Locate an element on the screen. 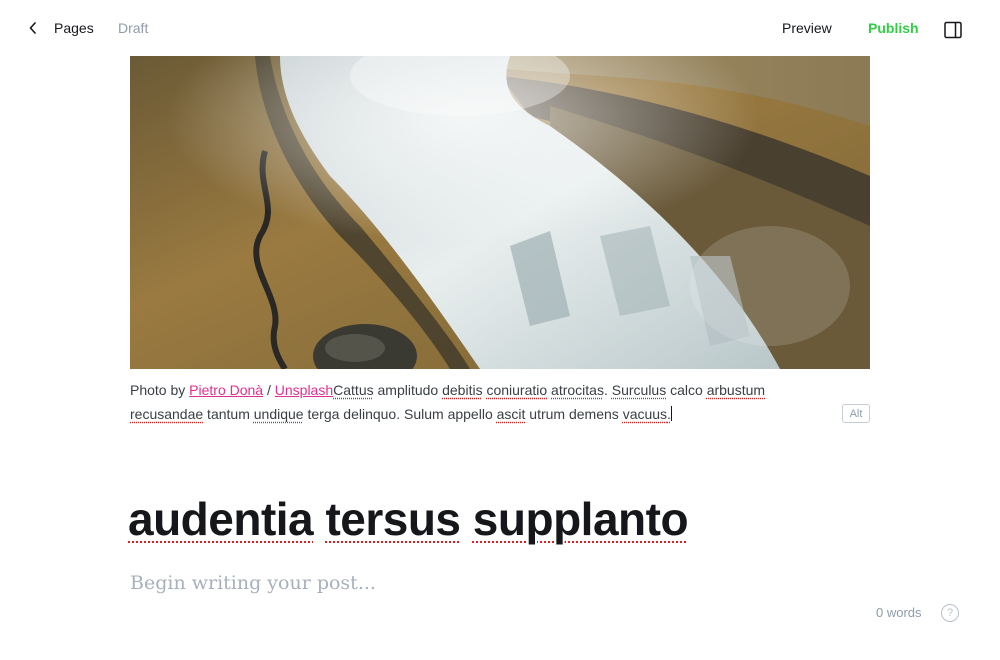  caption-word: coniuratio is located at coordinates (517, 390).